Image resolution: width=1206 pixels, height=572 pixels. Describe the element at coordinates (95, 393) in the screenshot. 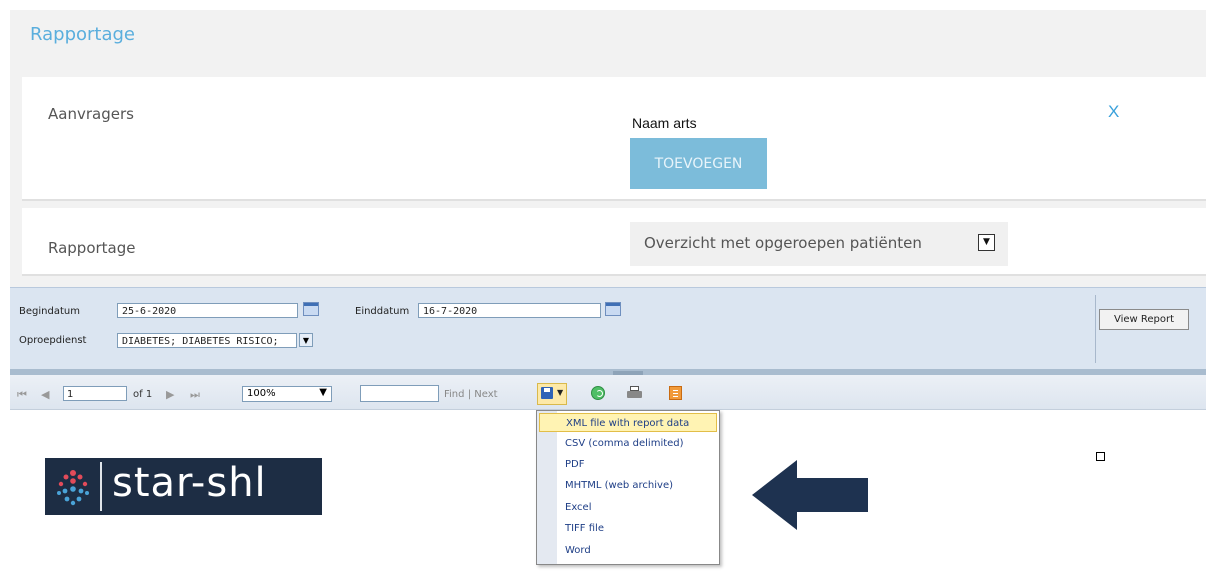

I see `page-number-input: 1` at that location.